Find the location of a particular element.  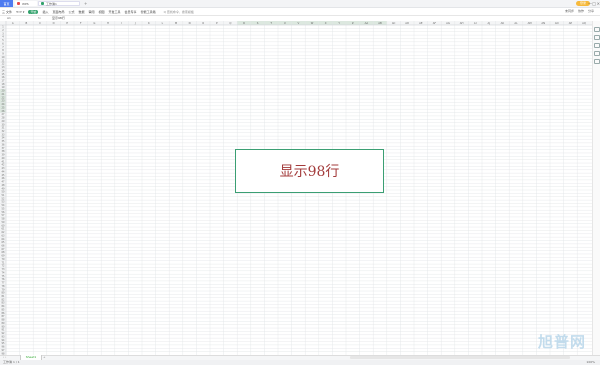

maximize-icon: □ is located at coordinates (594, 3).